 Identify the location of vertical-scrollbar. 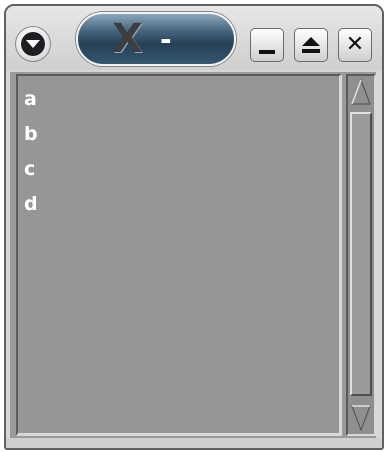
(361, 255).